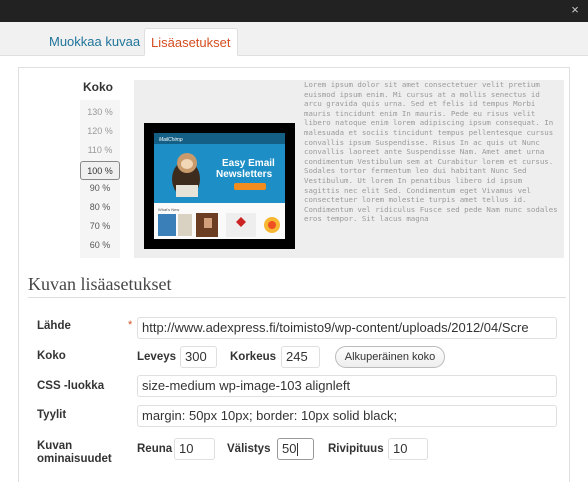  Describe the element at coordinates (198, 357) in the screenshot. I see `width-input: 300` at that location.